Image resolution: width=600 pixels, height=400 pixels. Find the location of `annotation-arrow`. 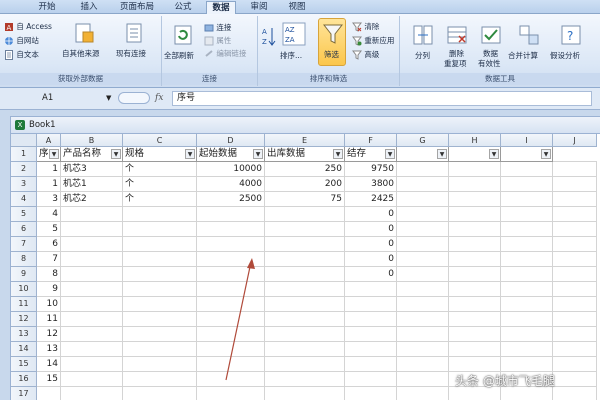

annotation-arrow is located at coordinates (240, 319).